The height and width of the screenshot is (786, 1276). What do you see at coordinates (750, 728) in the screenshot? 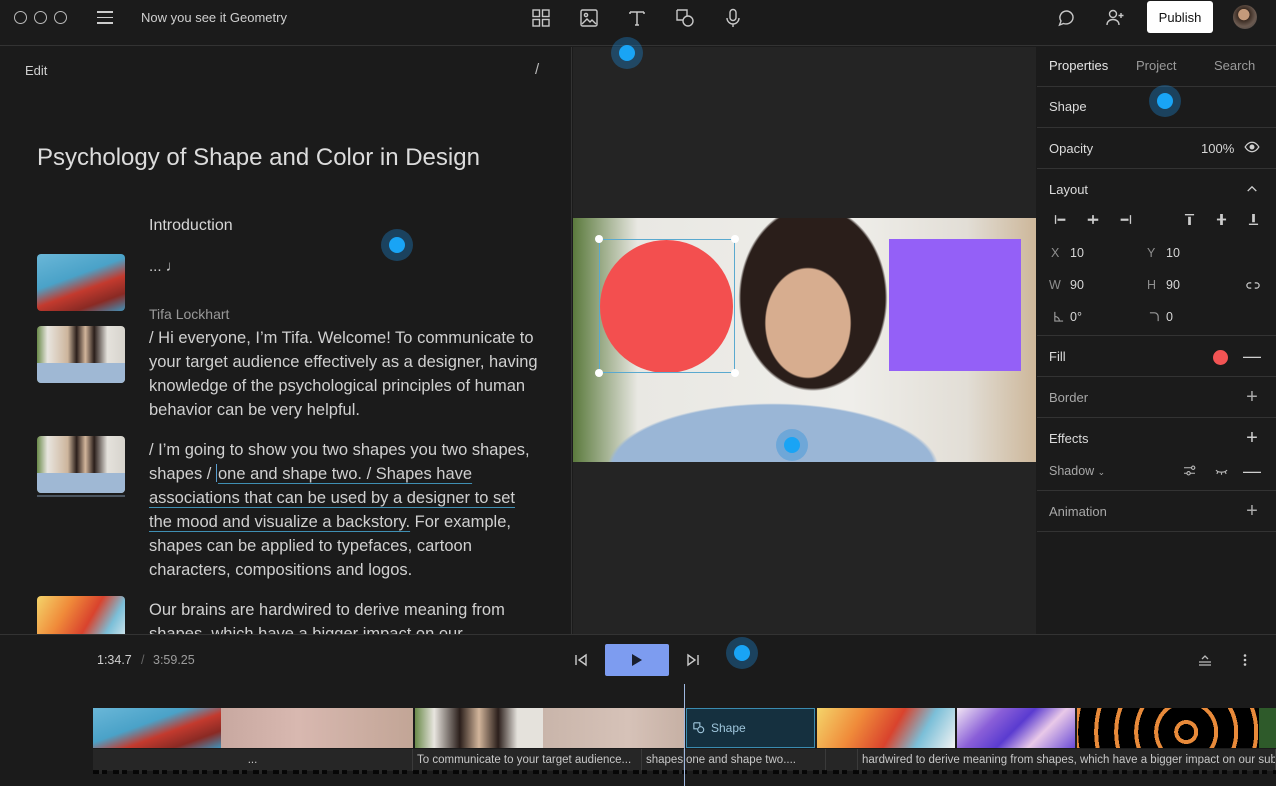
I see `shape-timeline-clip: Shape` at bounding box center [750, 728].